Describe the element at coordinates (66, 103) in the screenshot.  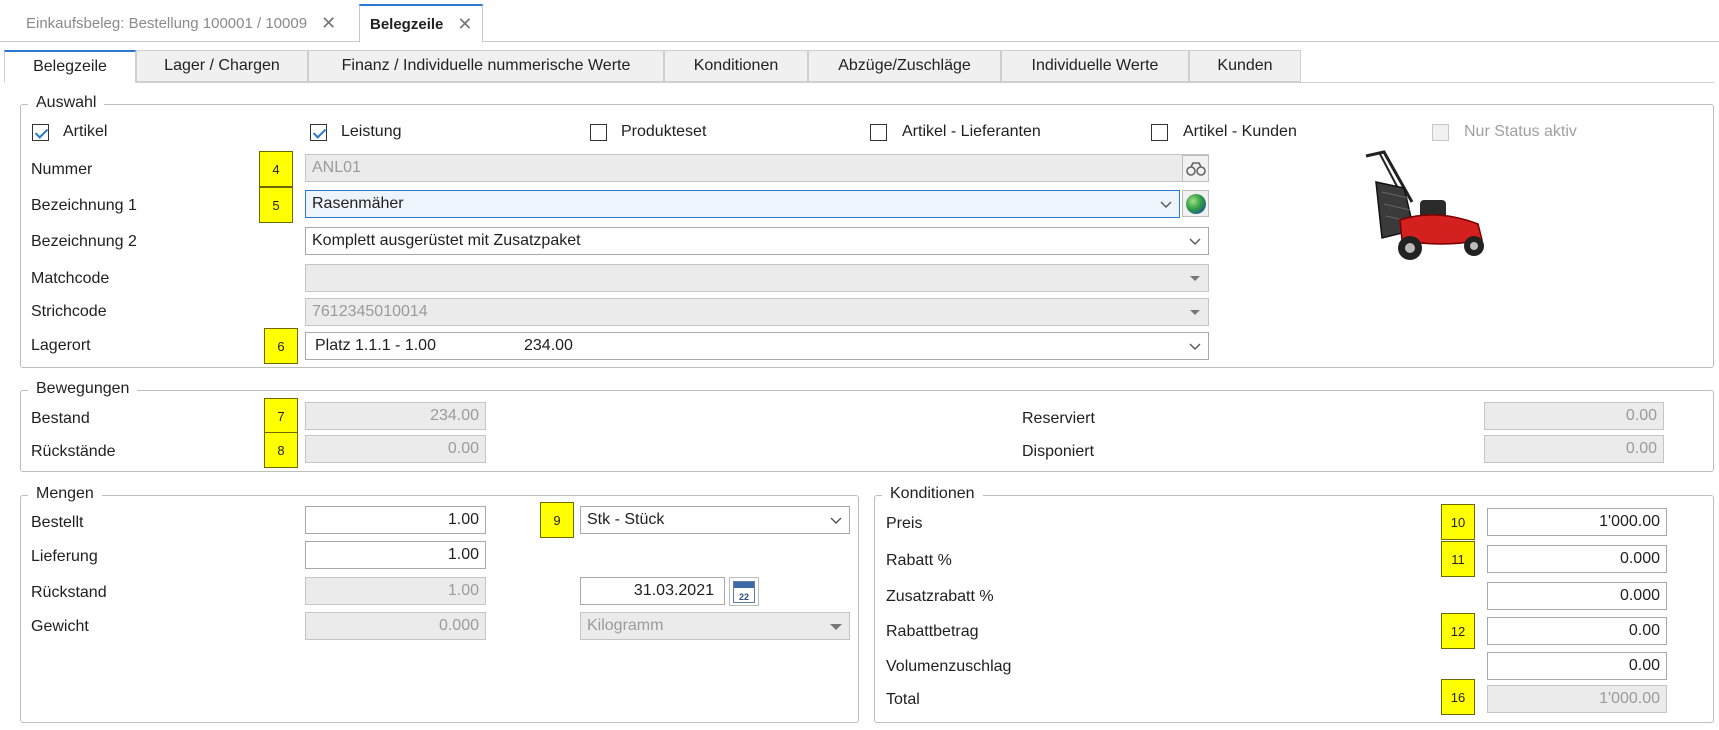
I see `auswahl-title: Auswahl` at that location.